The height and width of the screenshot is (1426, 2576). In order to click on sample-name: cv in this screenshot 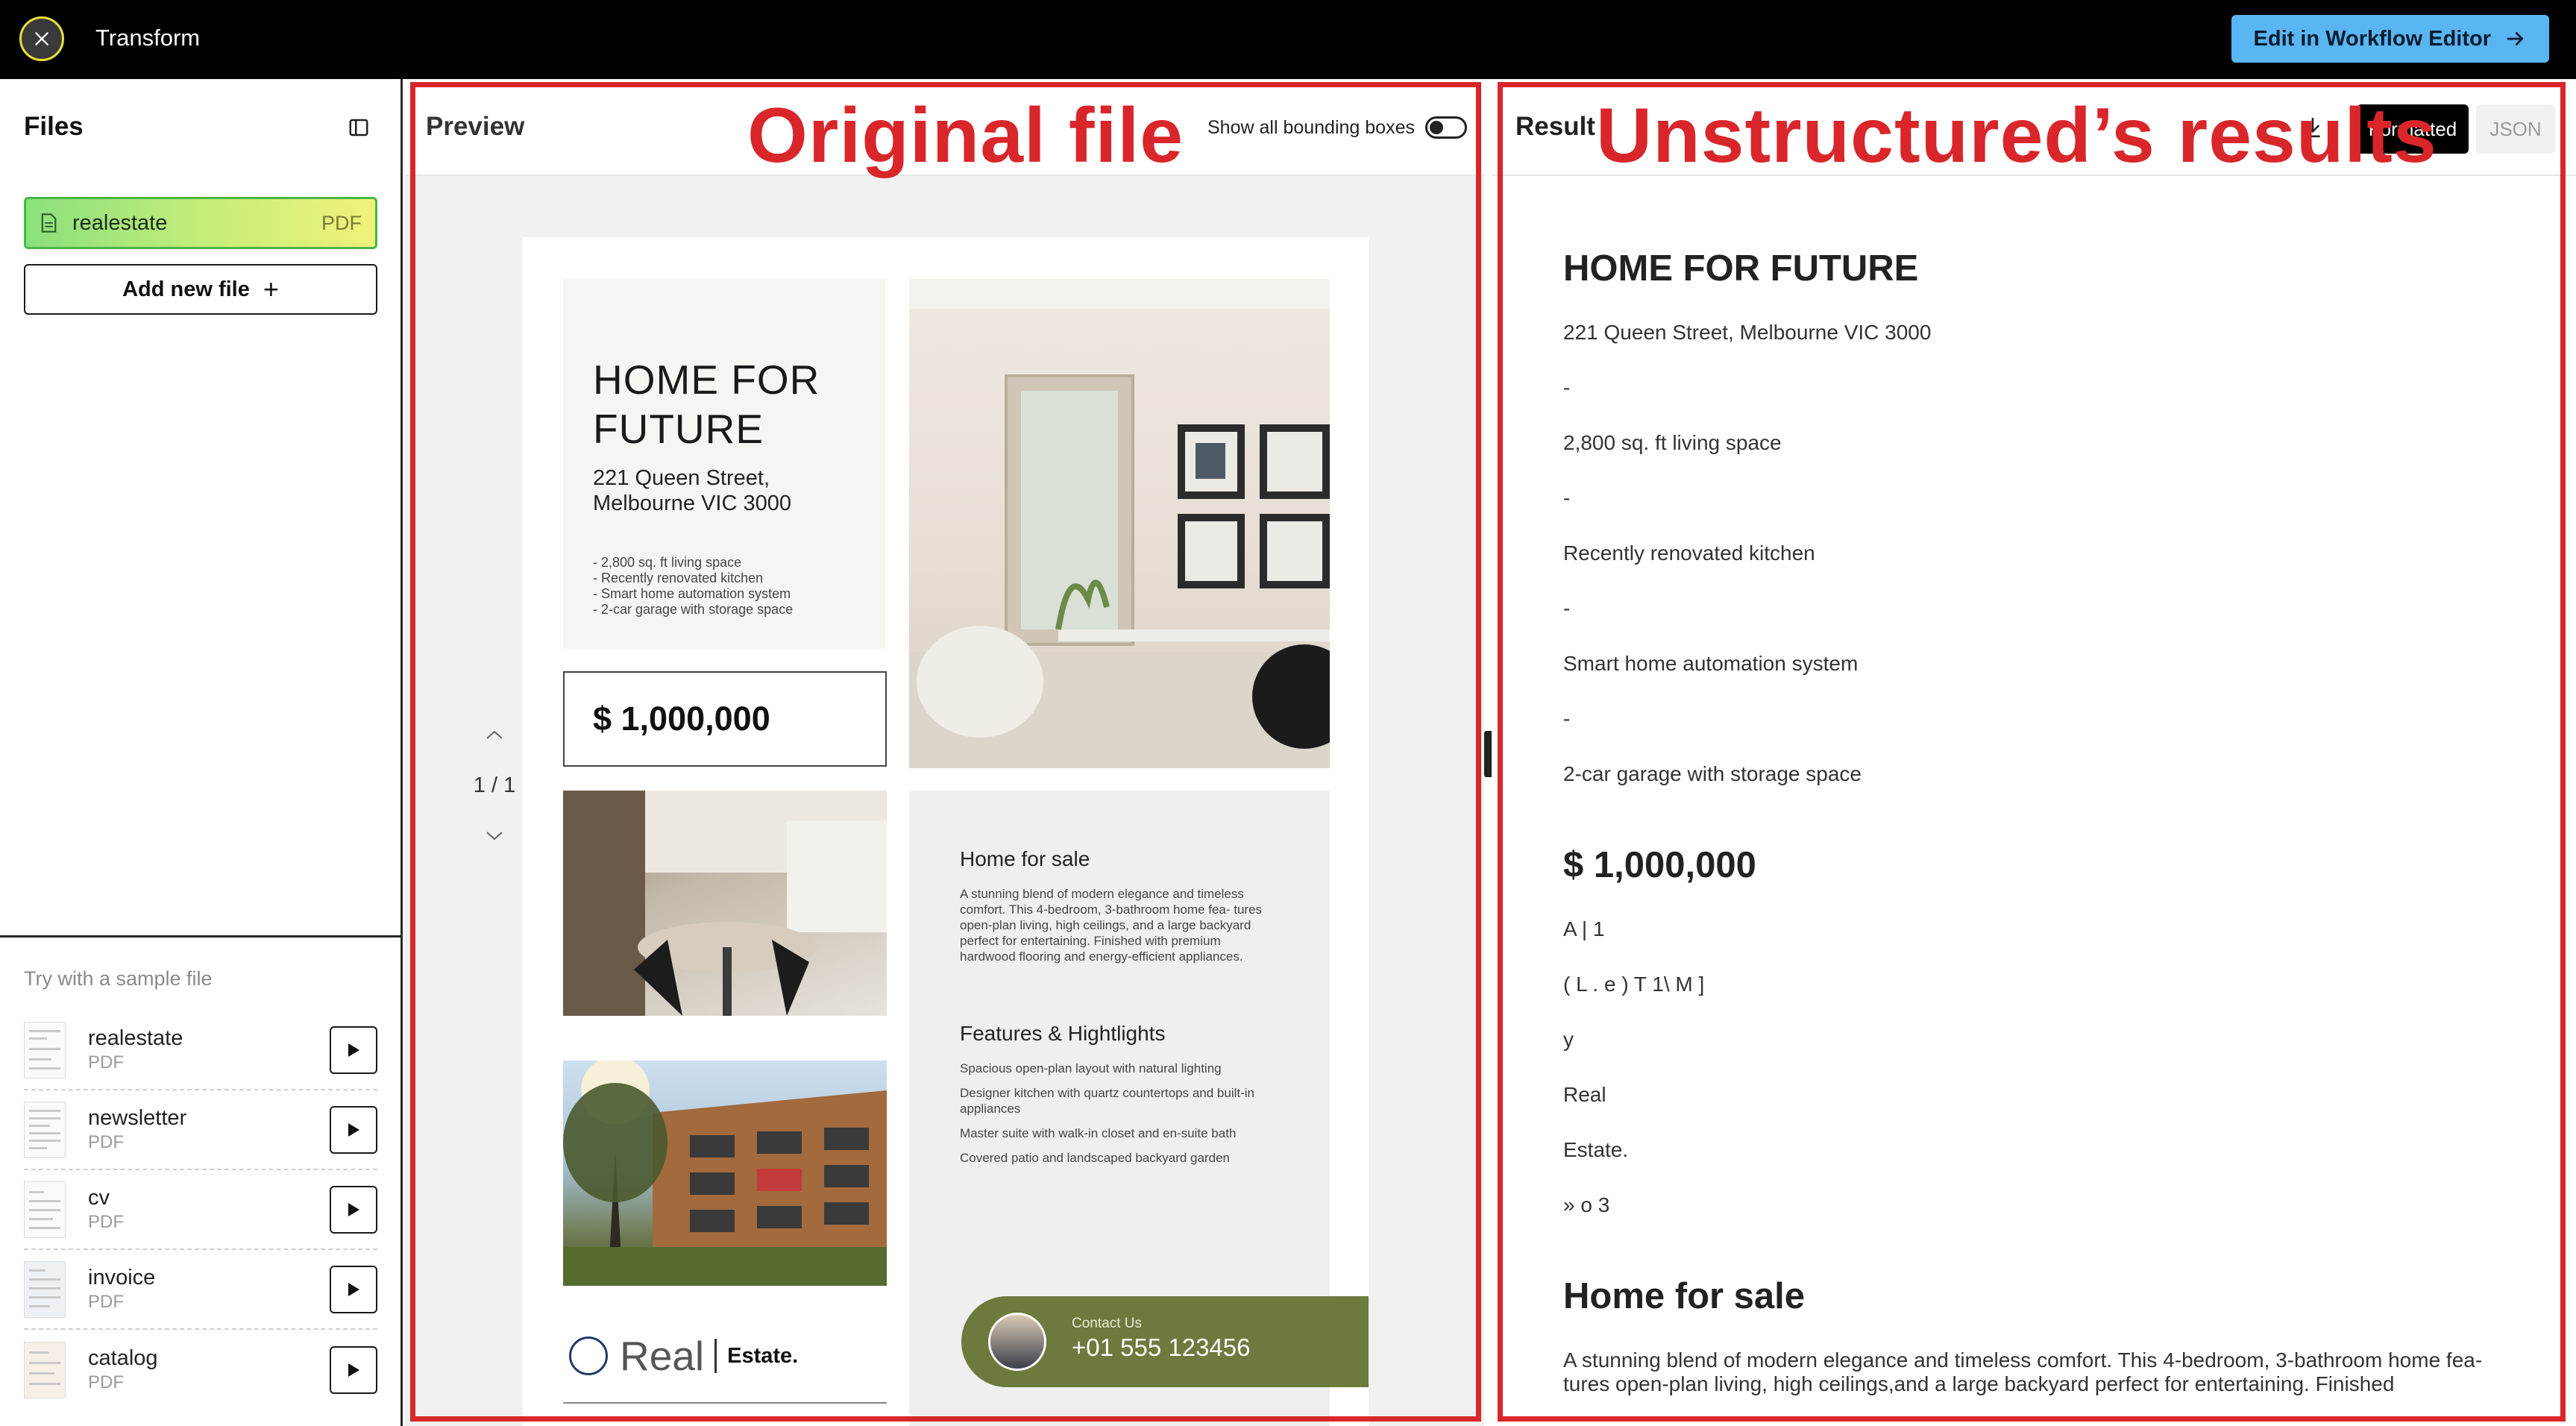, I will do `click(99, 1198)`.